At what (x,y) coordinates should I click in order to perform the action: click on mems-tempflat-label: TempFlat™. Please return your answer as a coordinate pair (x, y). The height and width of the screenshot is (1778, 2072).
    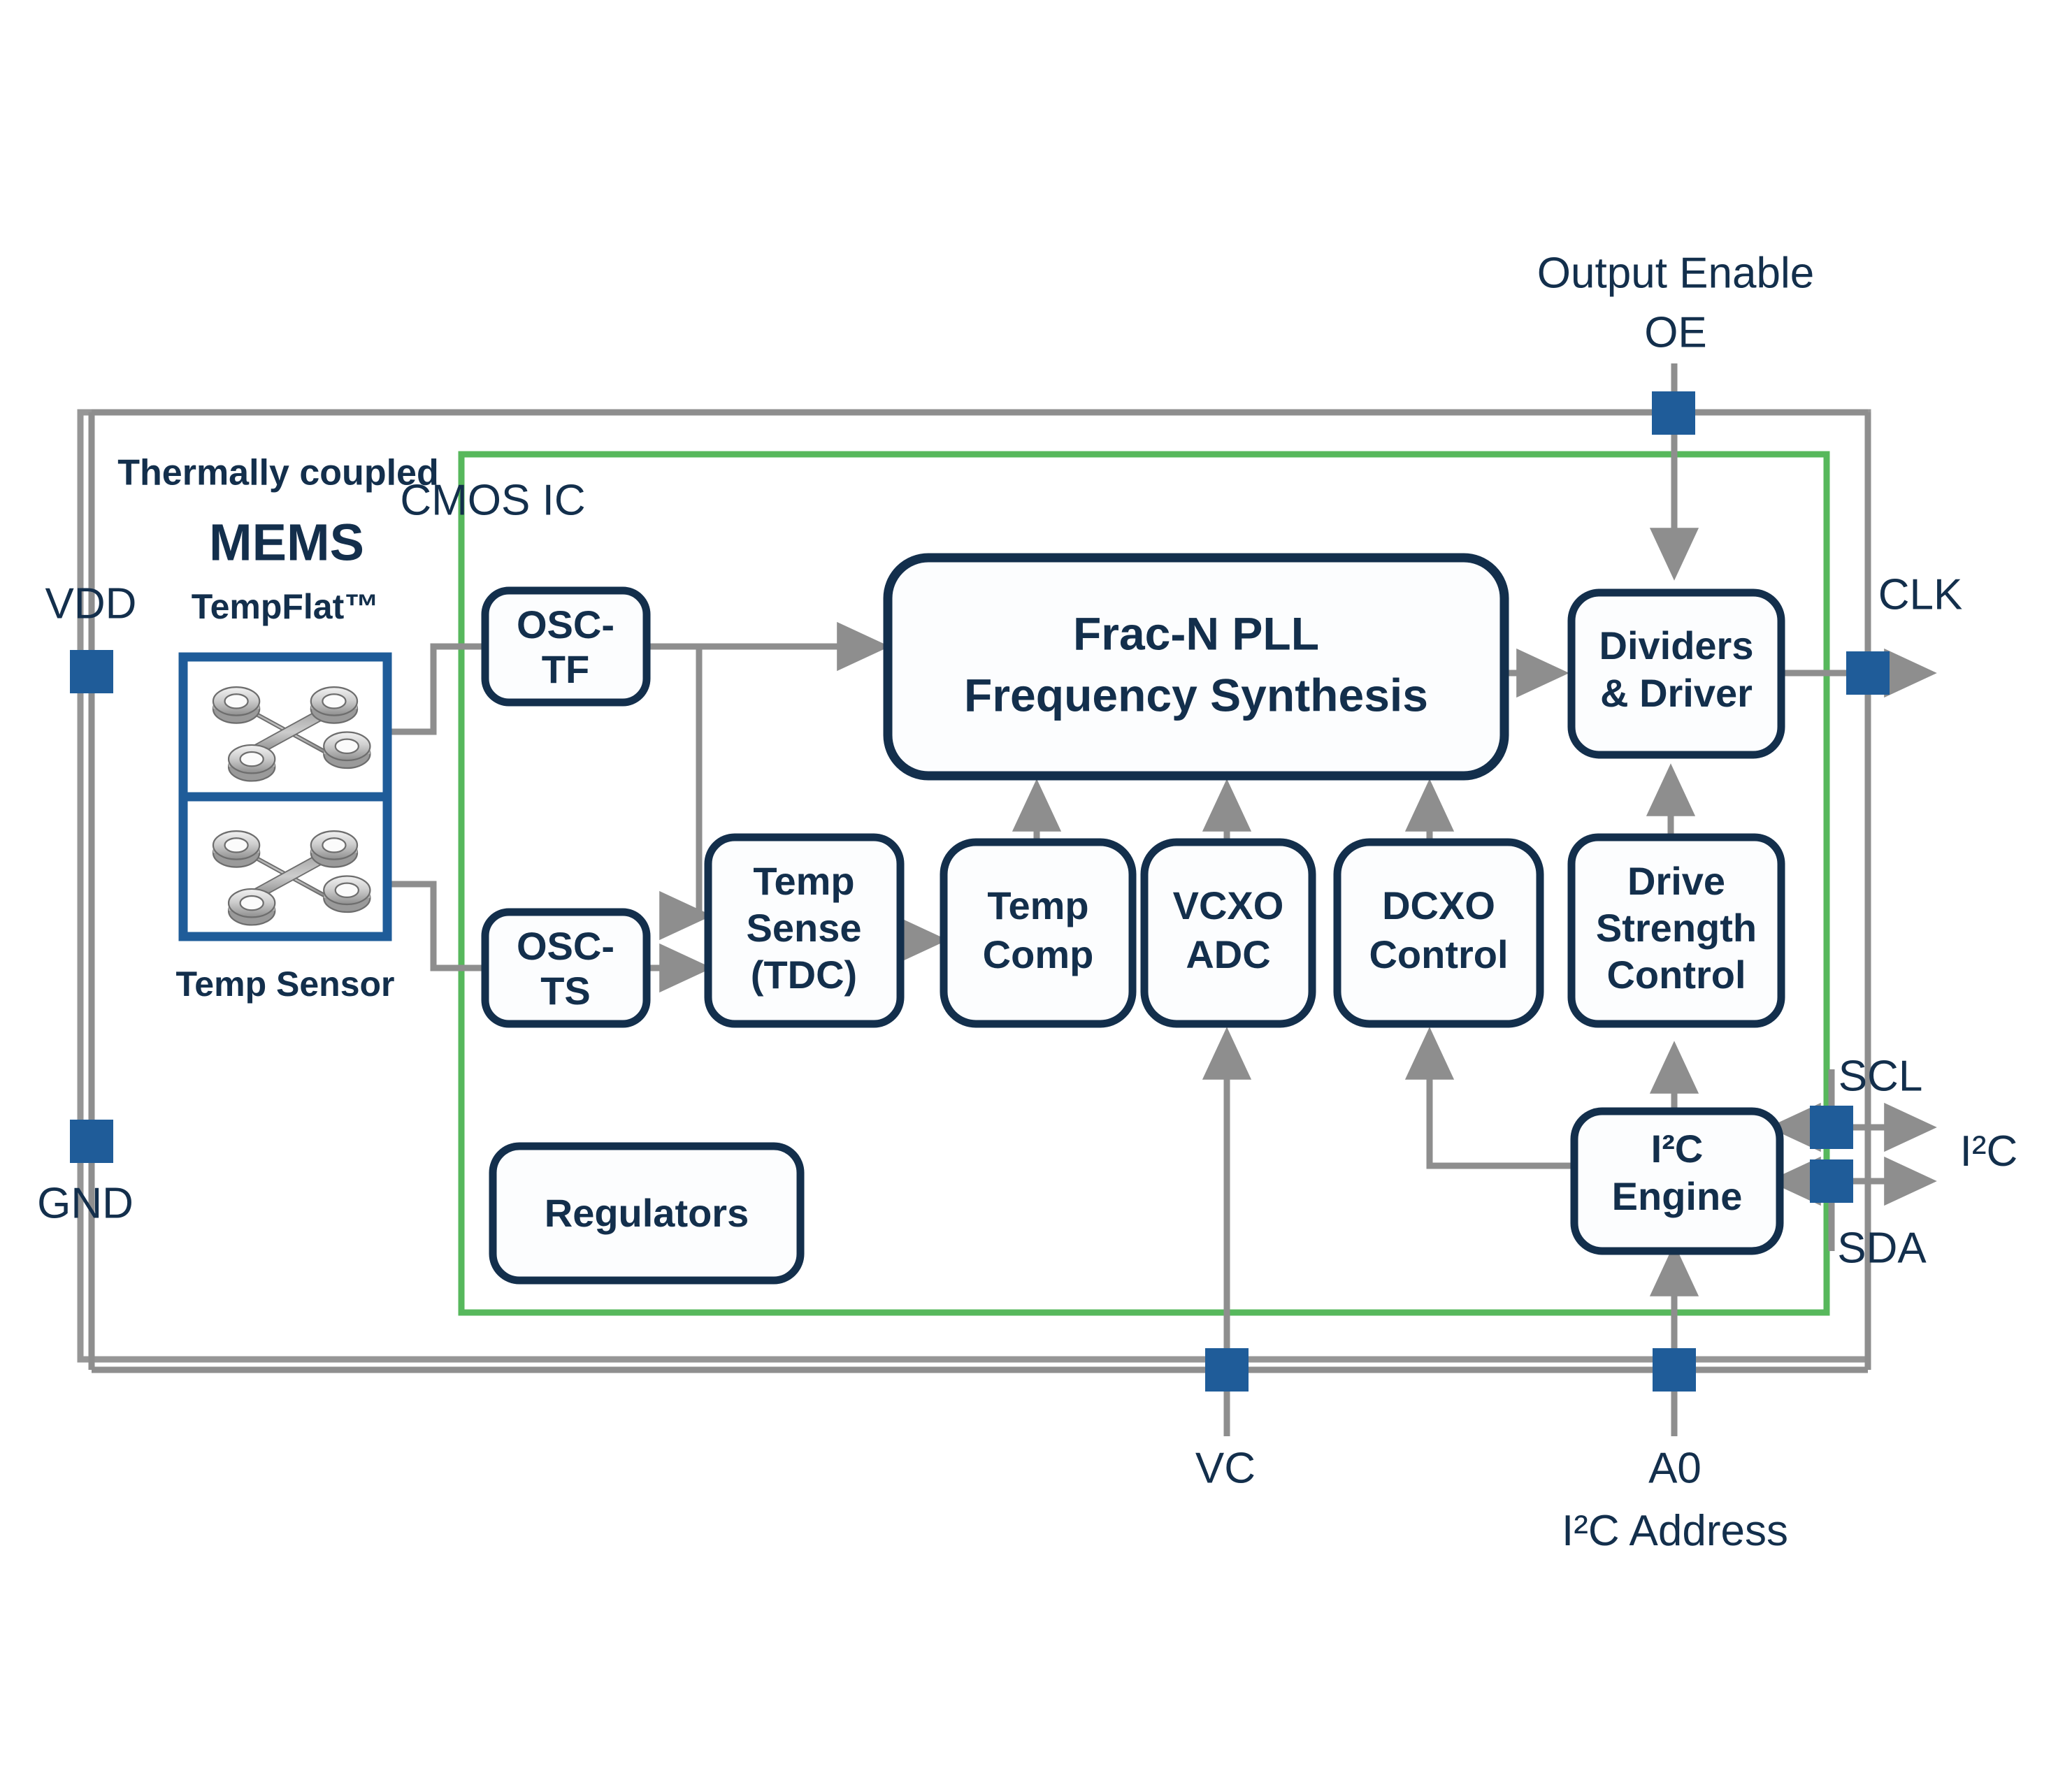
    Looking at the image, I should click on (286, 606).